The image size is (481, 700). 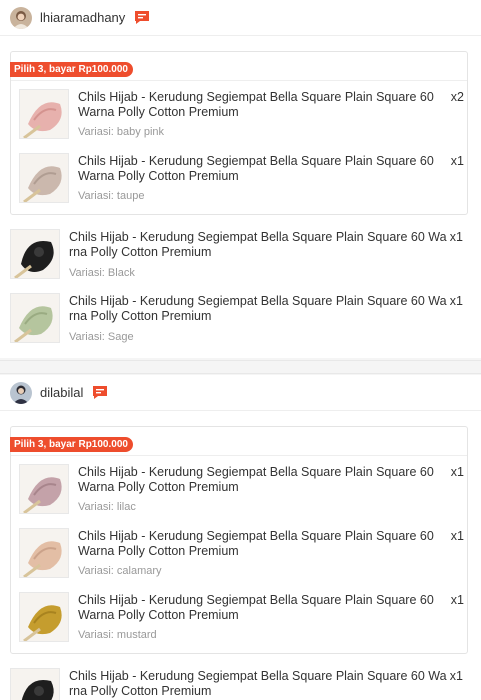 I want to click on product-variant: Variasi: Sage, so click(x=101, y=337).